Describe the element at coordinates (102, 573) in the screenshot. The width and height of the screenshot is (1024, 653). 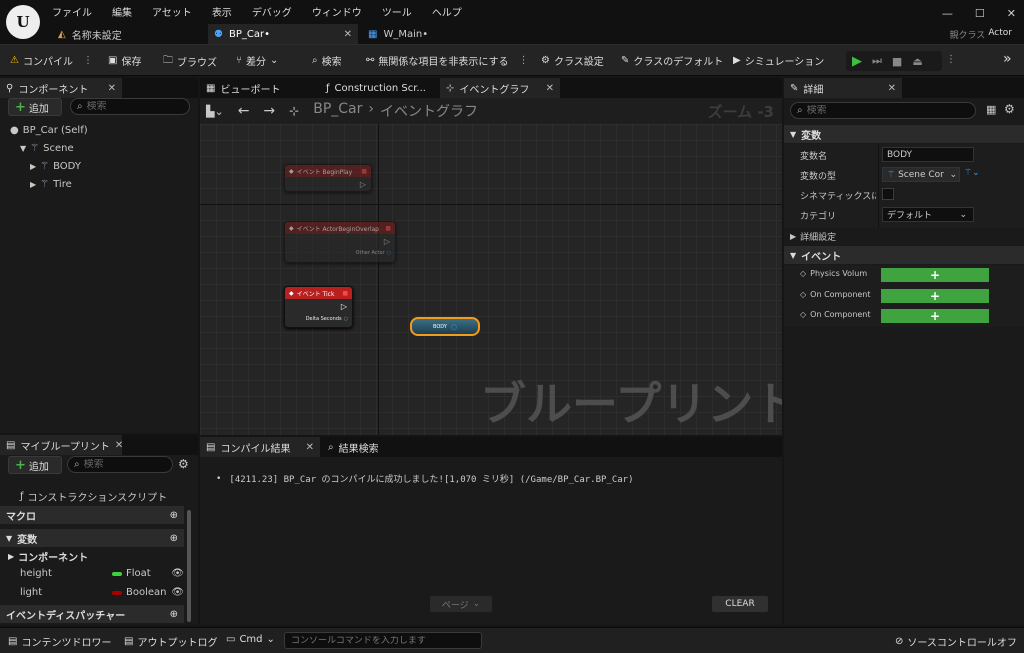
I see `variable-height: height Float 👁` at that location.